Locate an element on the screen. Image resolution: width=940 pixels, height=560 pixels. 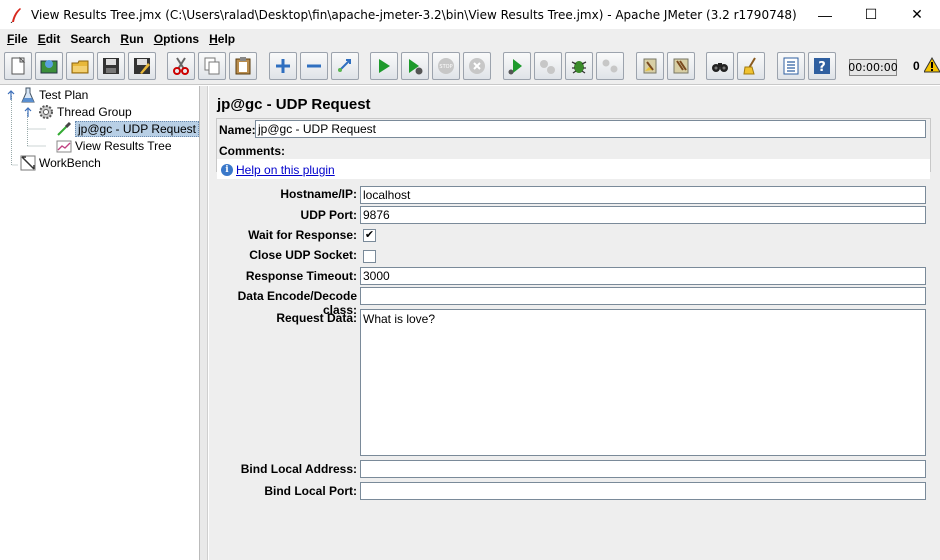
tree-item-view-results-tree: View Results Tree is located at coordinates (114, 145).